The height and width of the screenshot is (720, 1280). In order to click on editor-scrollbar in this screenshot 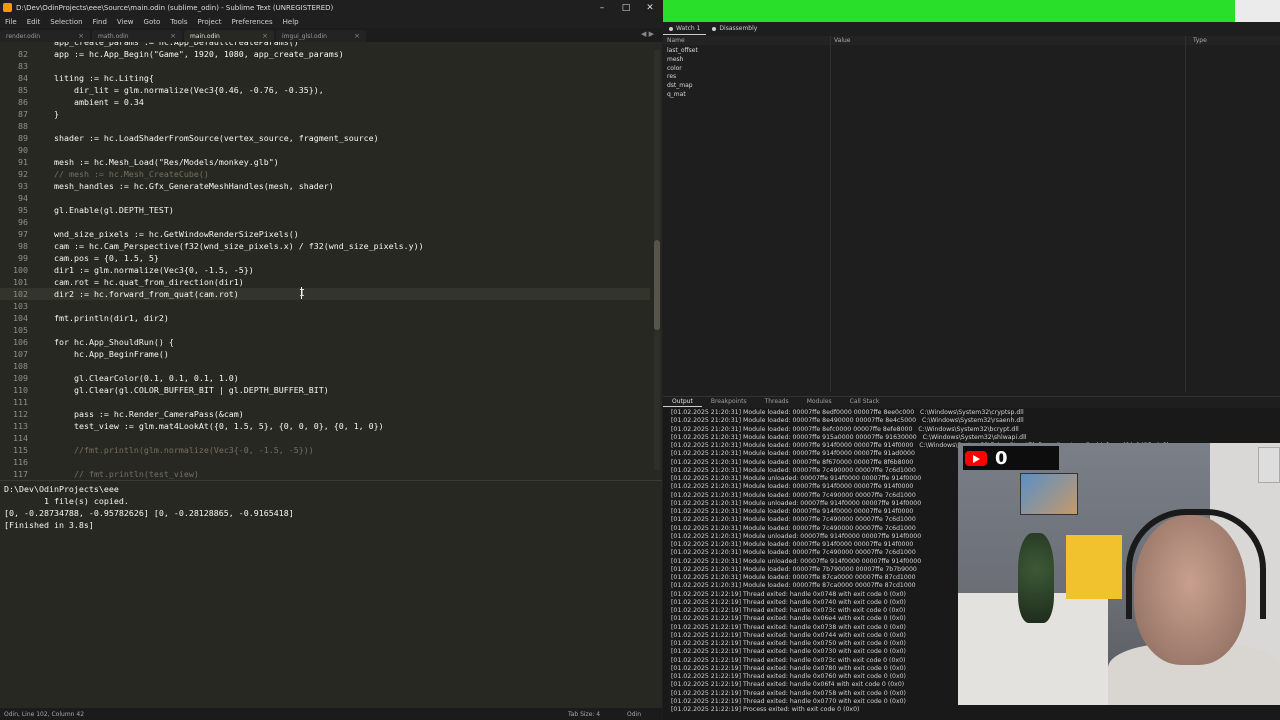, I will do `click(657, 260)`.